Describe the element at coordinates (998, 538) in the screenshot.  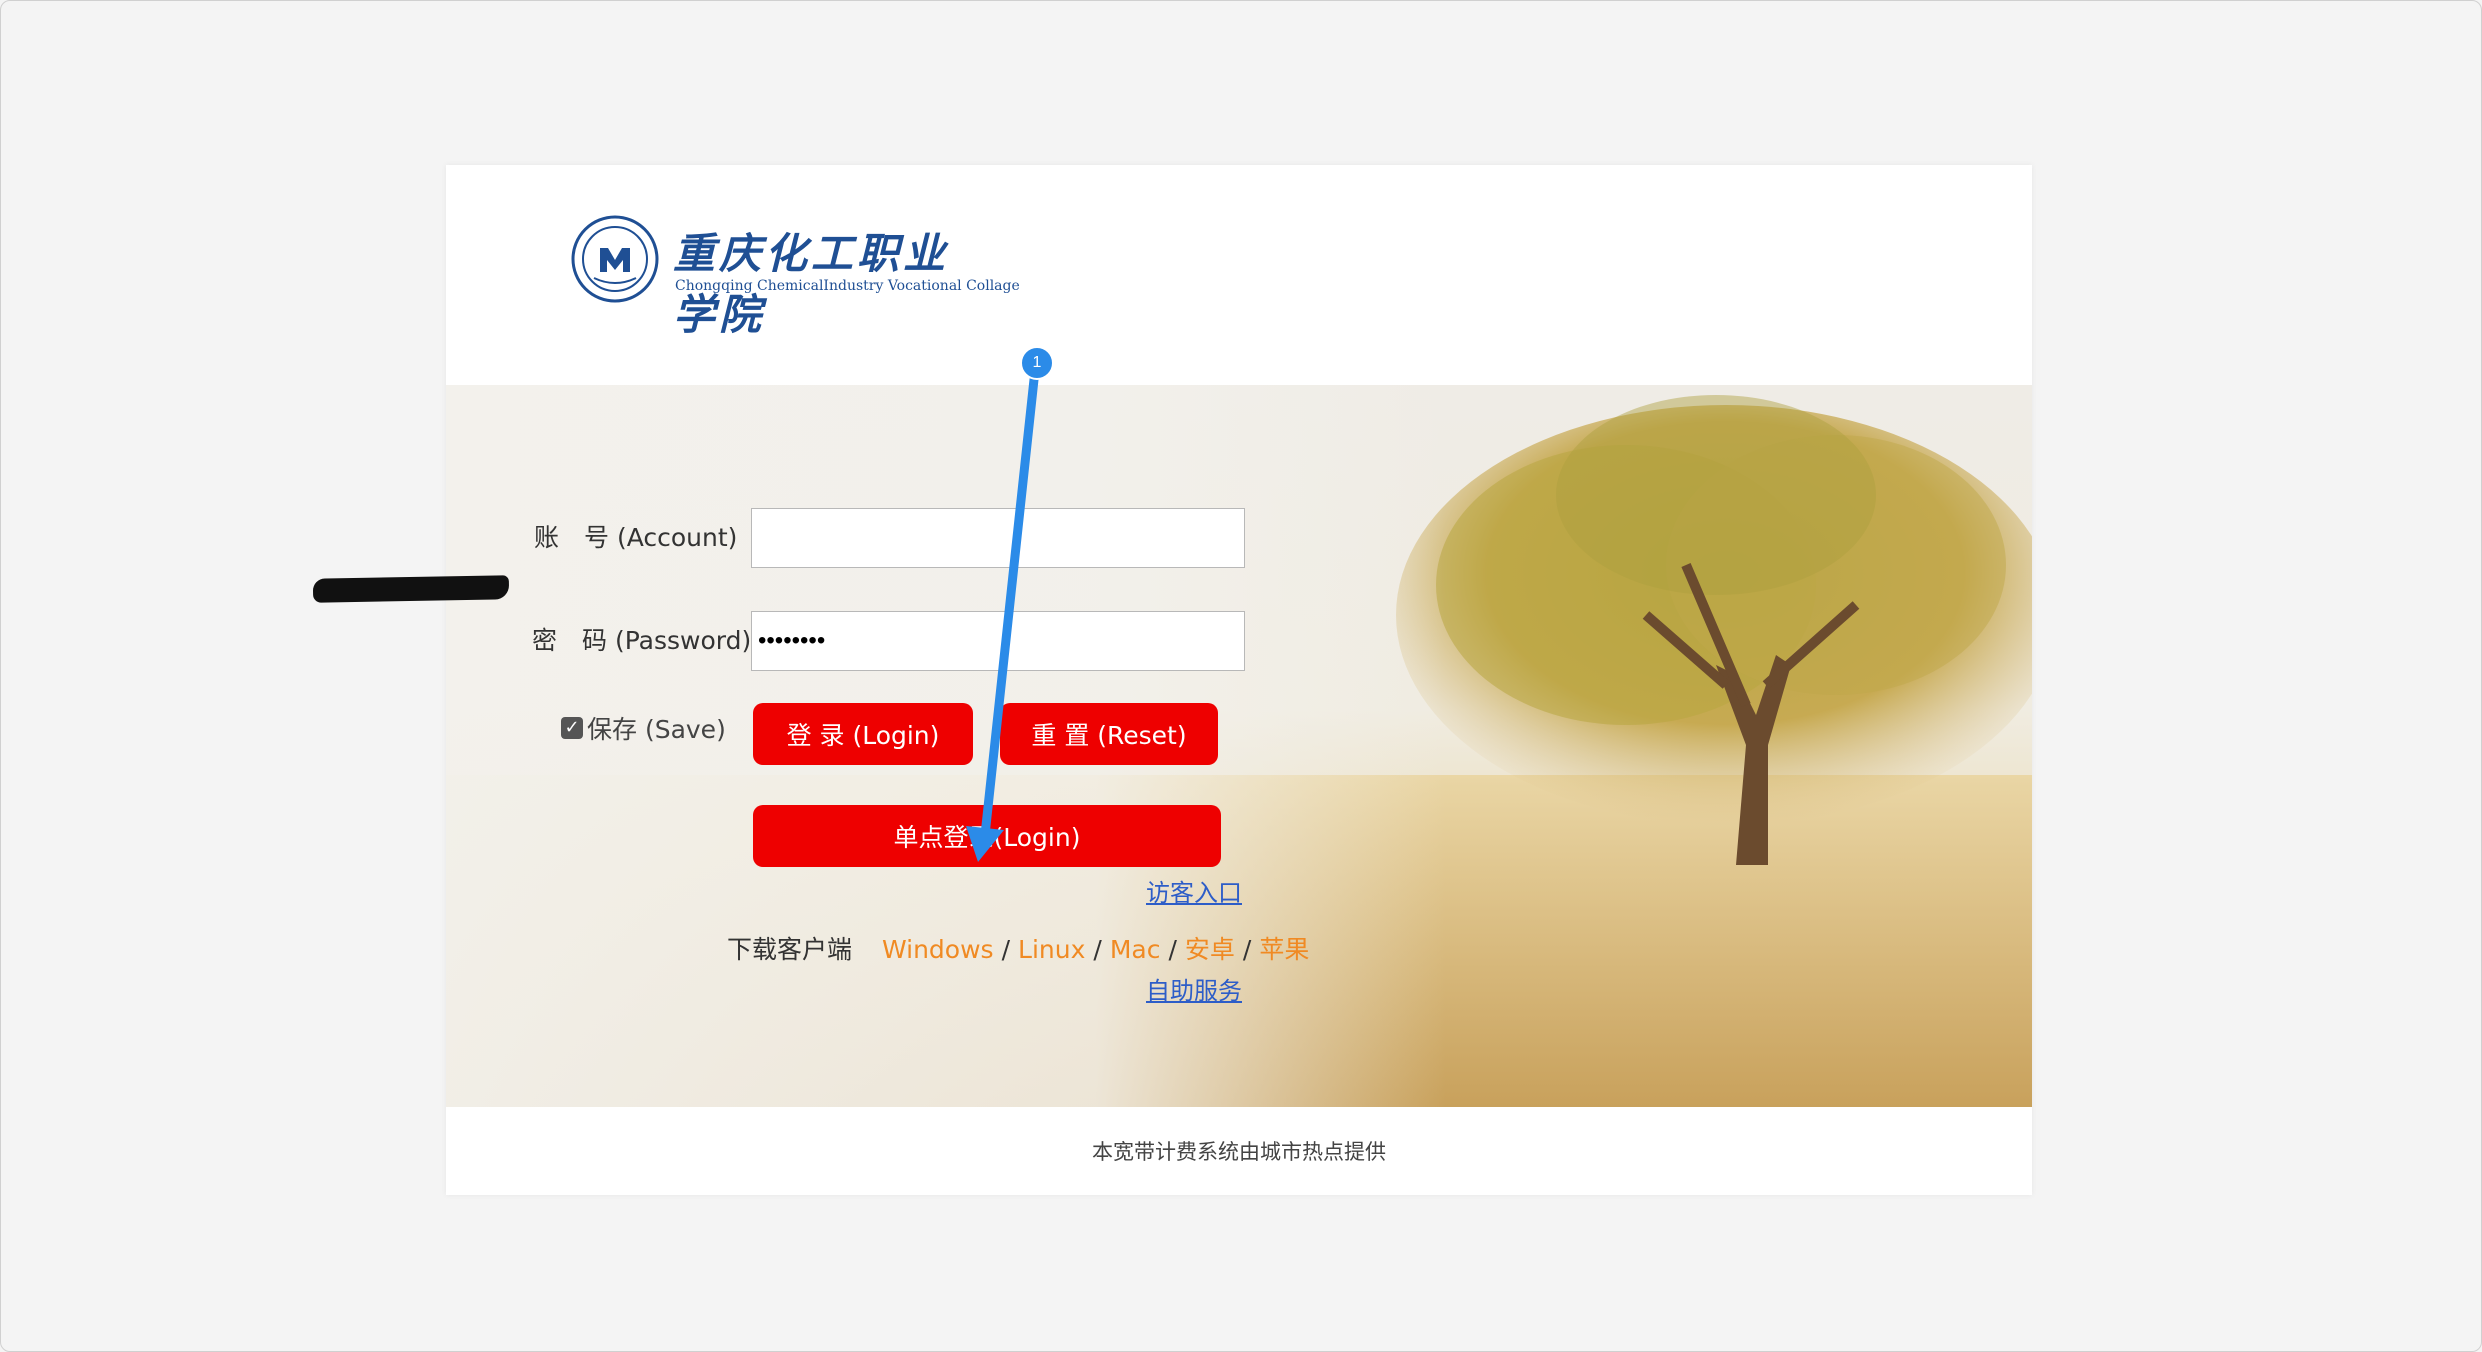
I see `account-input` at that location.